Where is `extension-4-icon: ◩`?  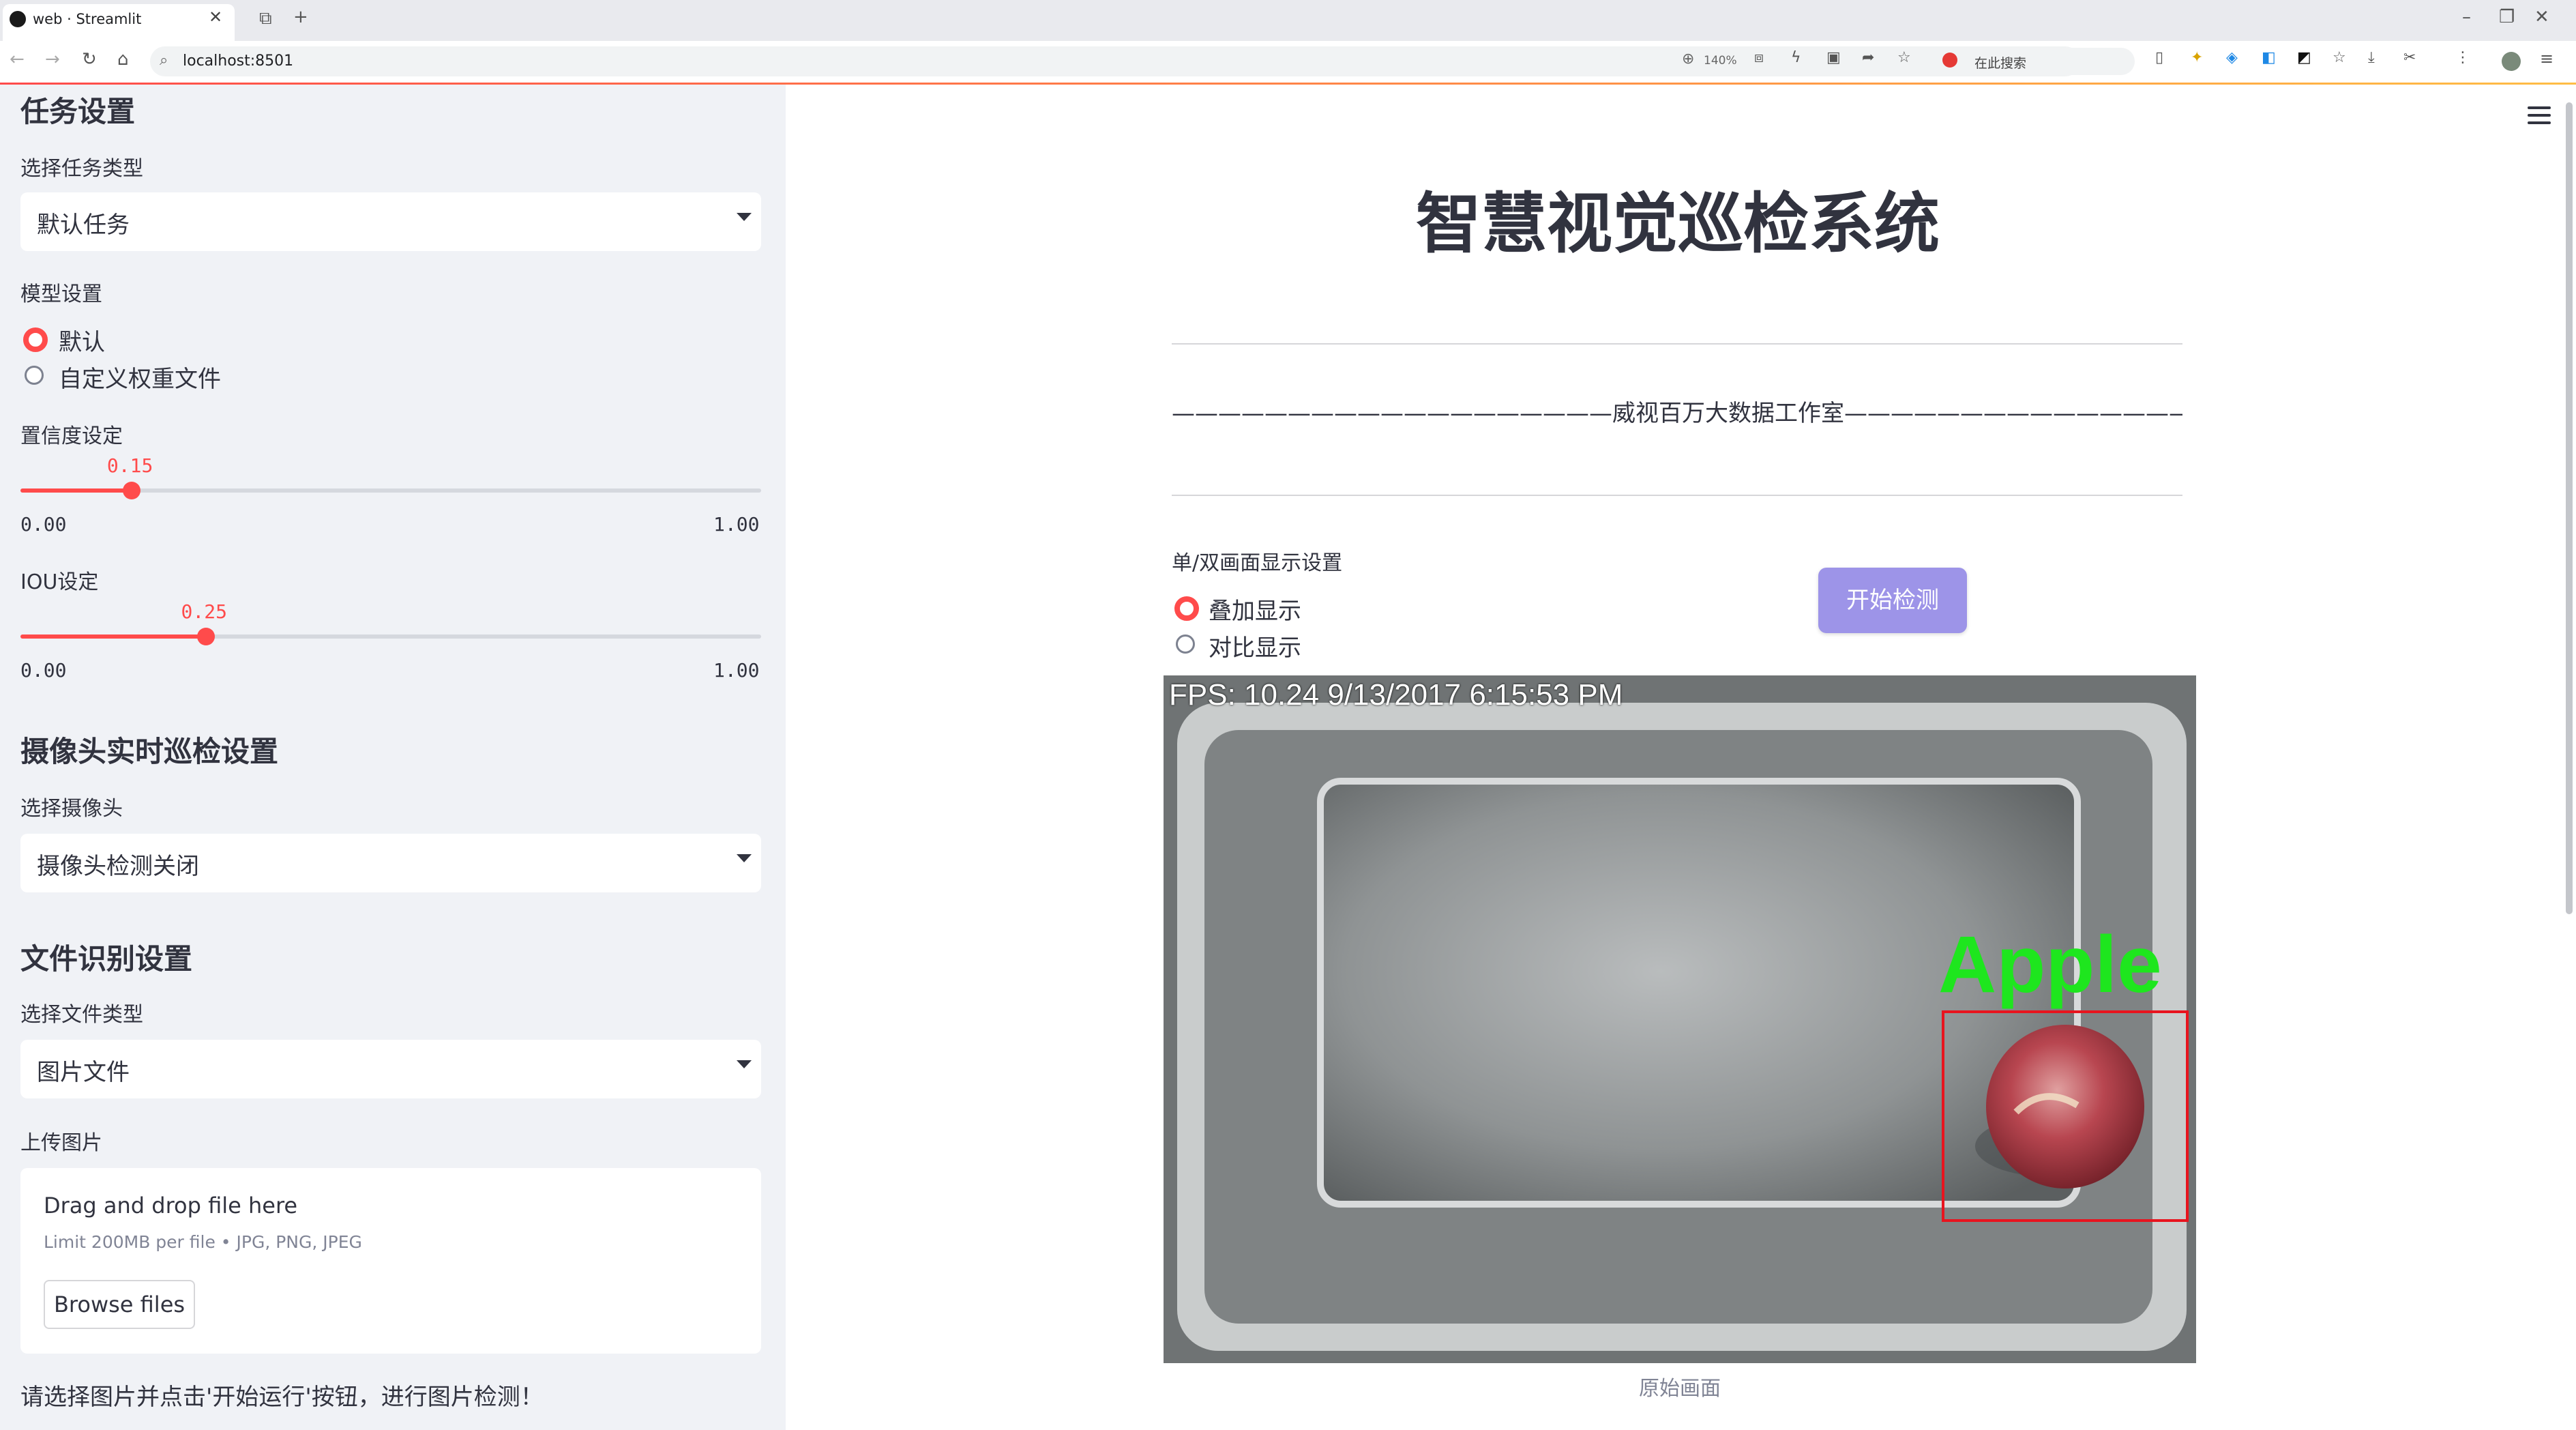
extension-4-icon: ◩ is located at coordinates (2304, 58).